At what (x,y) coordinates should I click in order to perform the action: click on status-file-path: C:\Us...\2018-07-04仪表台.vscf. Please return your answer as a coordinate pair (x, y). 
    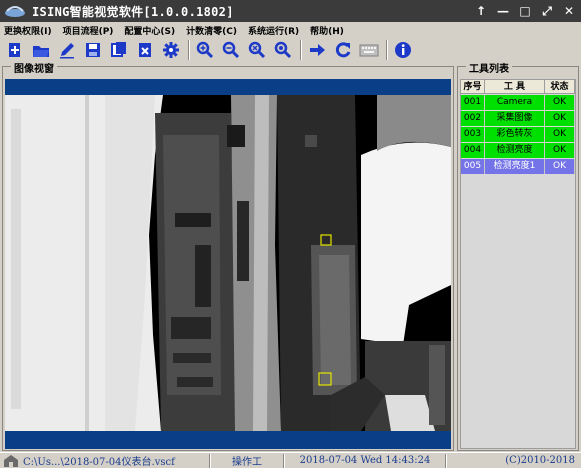
    Looking at the image, I should click on (99, 462).